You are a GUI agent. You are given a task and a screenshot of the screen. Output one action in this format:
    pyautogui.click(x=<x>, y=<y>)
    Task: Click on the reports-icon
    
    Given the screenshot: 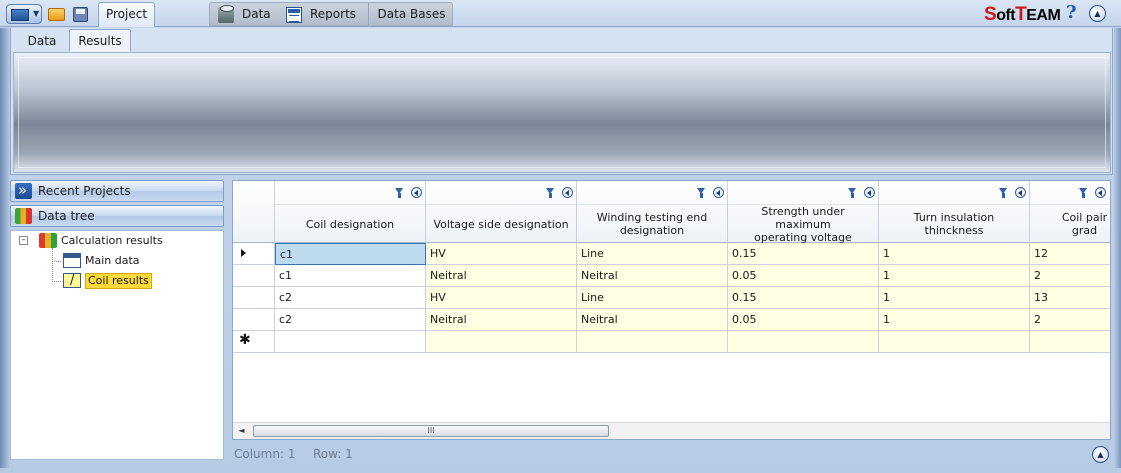 What is the action you would take?
    pyautogui.click(x=294, y=14)
    